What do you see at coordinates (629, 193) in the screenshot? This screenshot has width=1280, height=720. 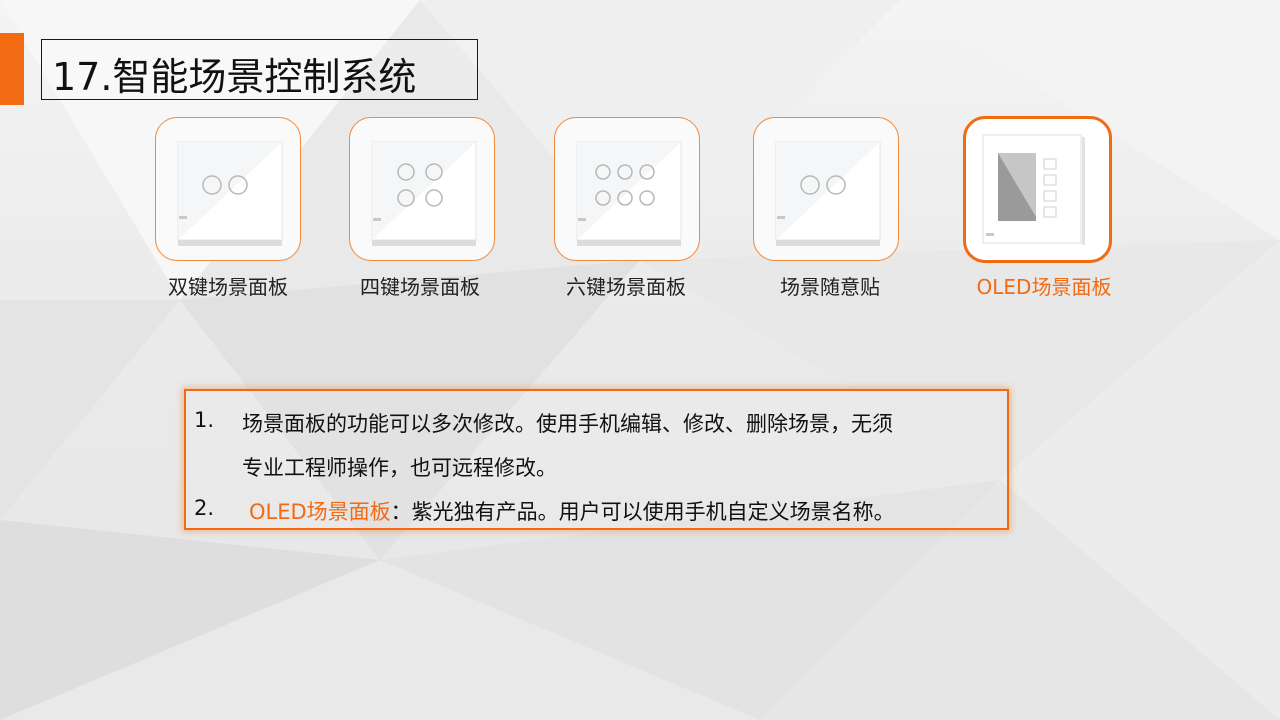 I see `six-button-panel-image` at bounding box center [629, 193].